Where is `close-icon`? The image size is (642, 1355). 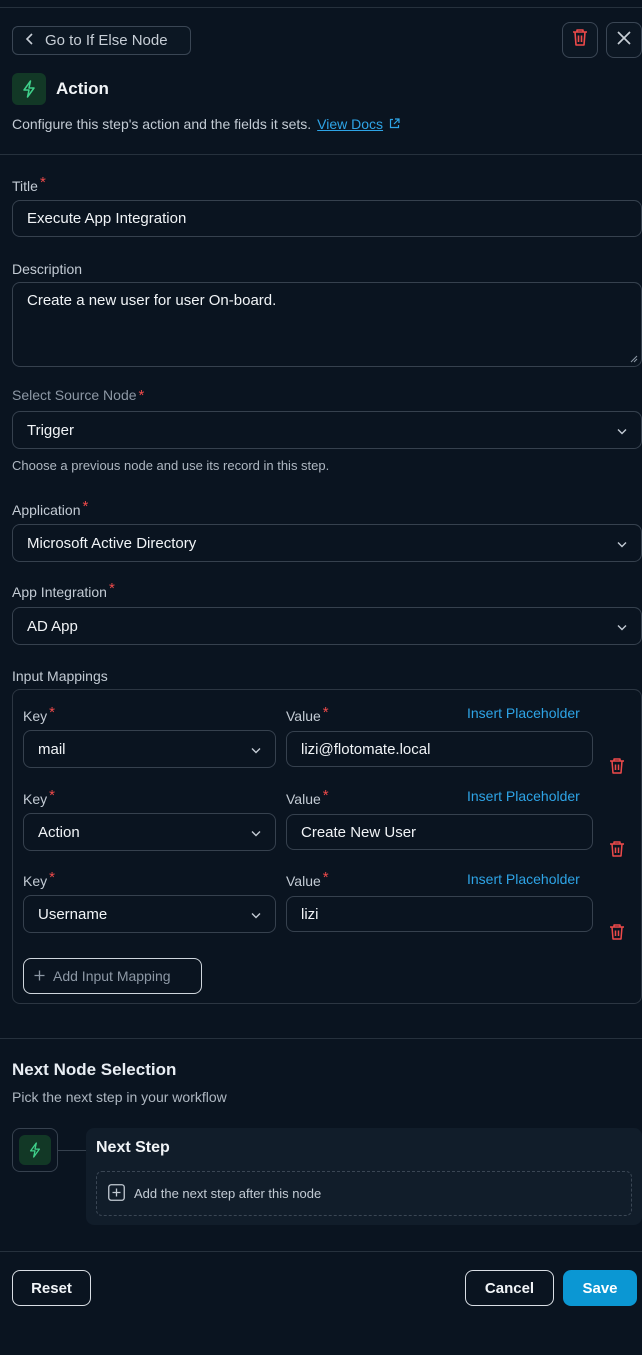 close-icon is located at coordinates (624, 40).